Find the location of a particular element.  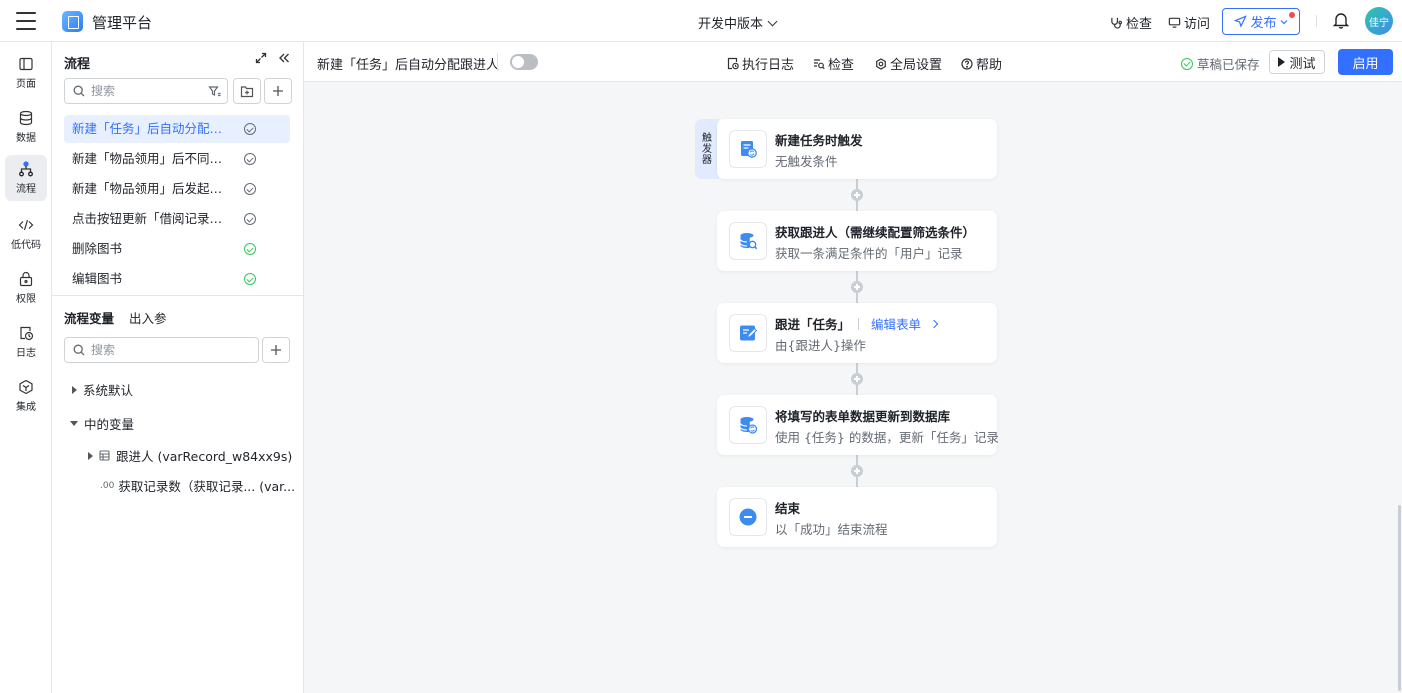

rail-item-page: 页面 is located at coordinates (26, 73).